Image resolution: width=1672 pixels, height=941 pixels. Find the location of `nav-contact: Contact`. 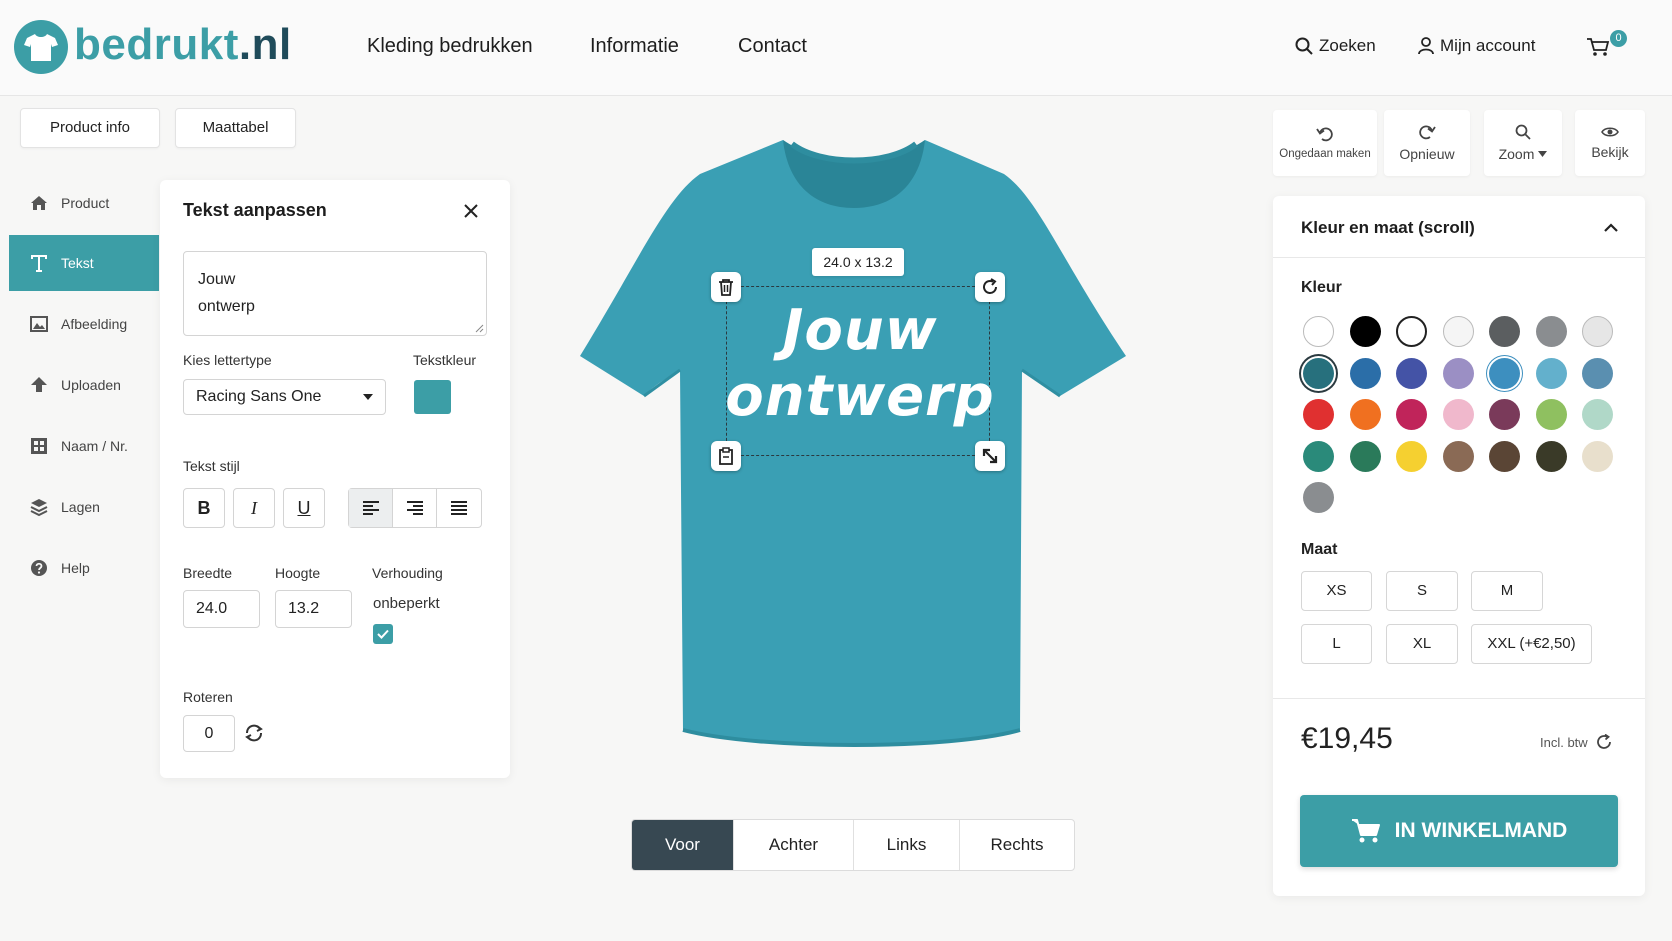

nav-contact: Contact is located at coordinates (772, 46).